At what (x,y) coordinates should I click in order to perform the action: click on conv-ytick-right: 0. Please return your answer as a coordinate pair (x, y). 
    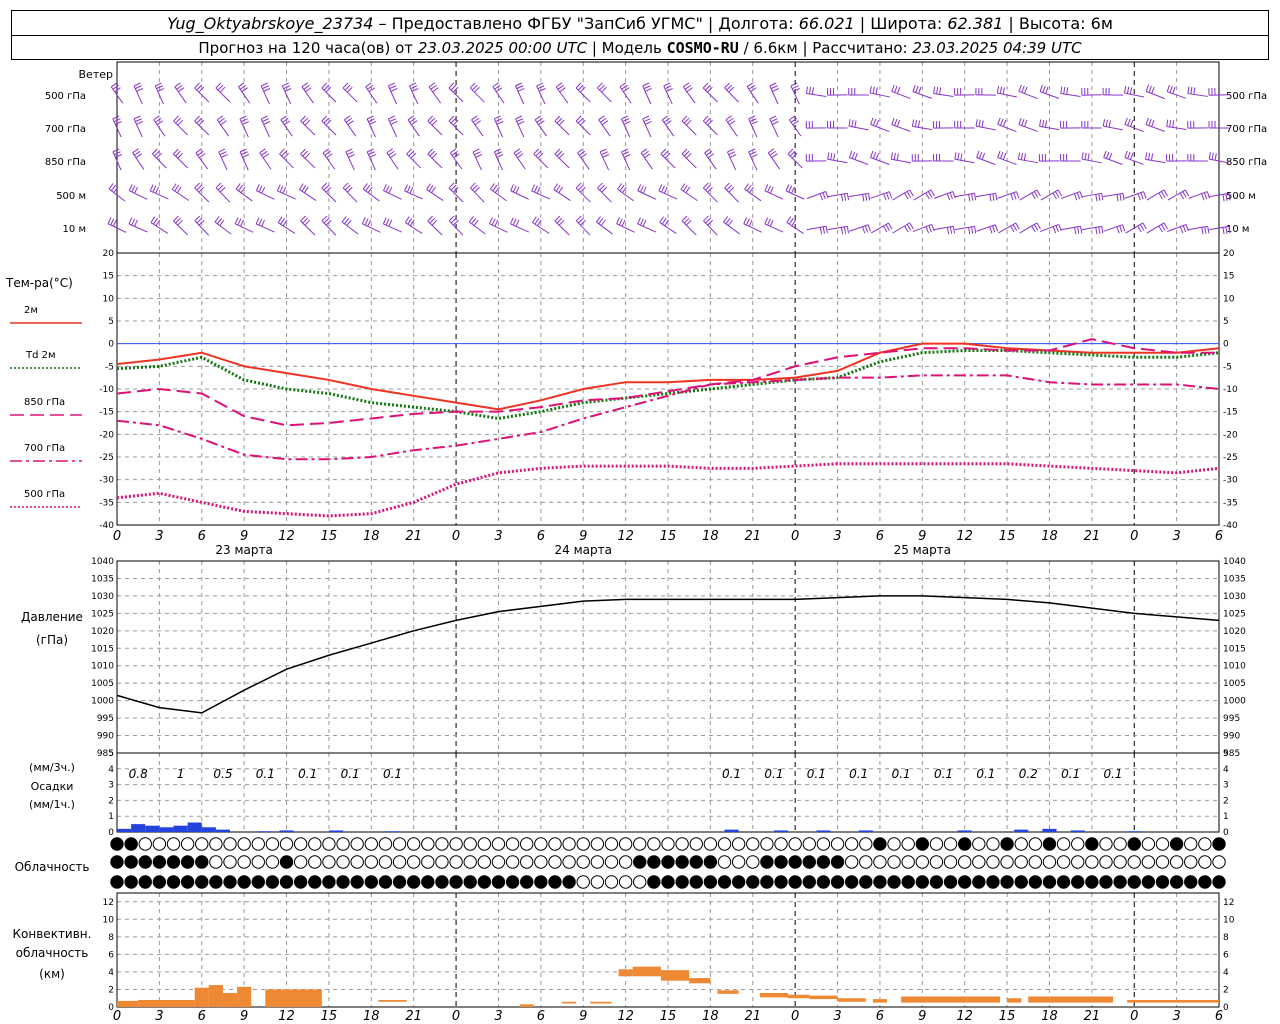
    Looking at the image, I should click on (1226, 1008).